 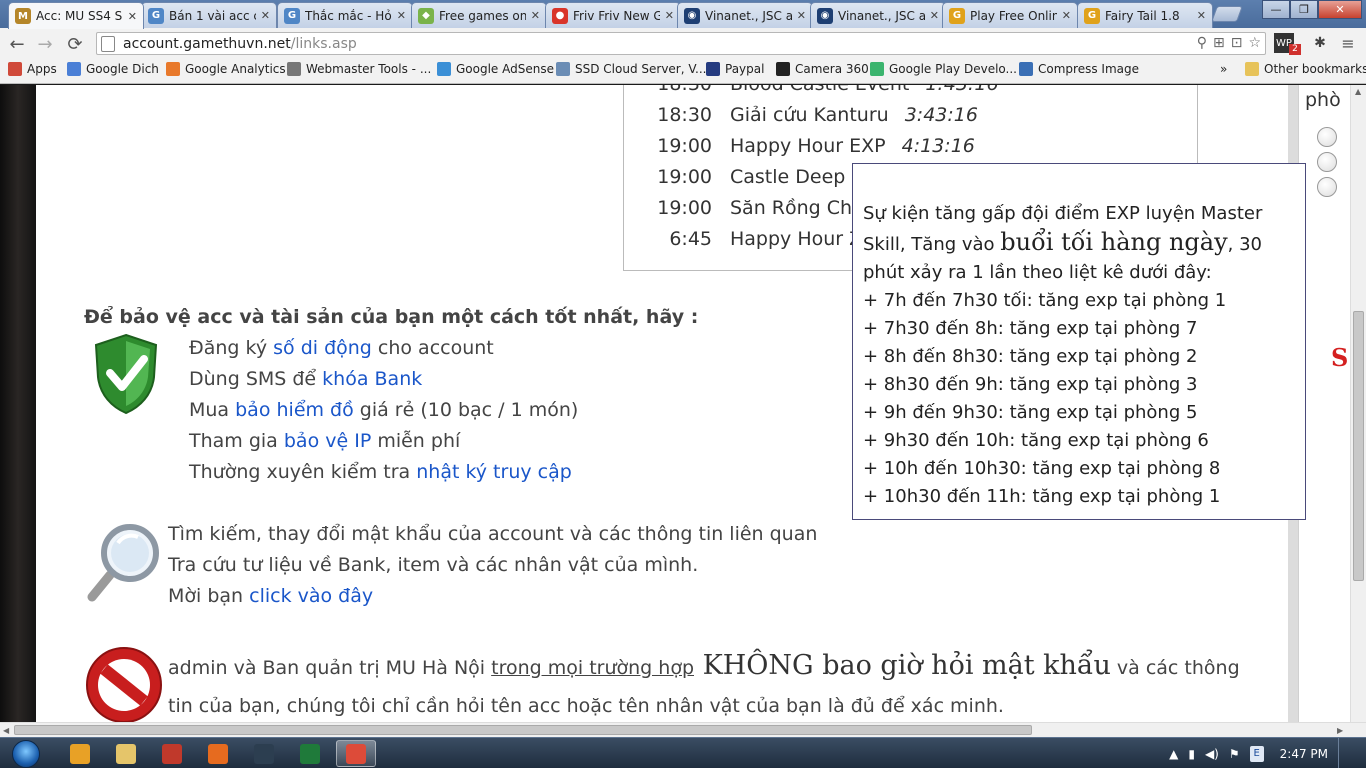 I want to click on bookmark-item: Google Analytics, so click(x=226, y=69).